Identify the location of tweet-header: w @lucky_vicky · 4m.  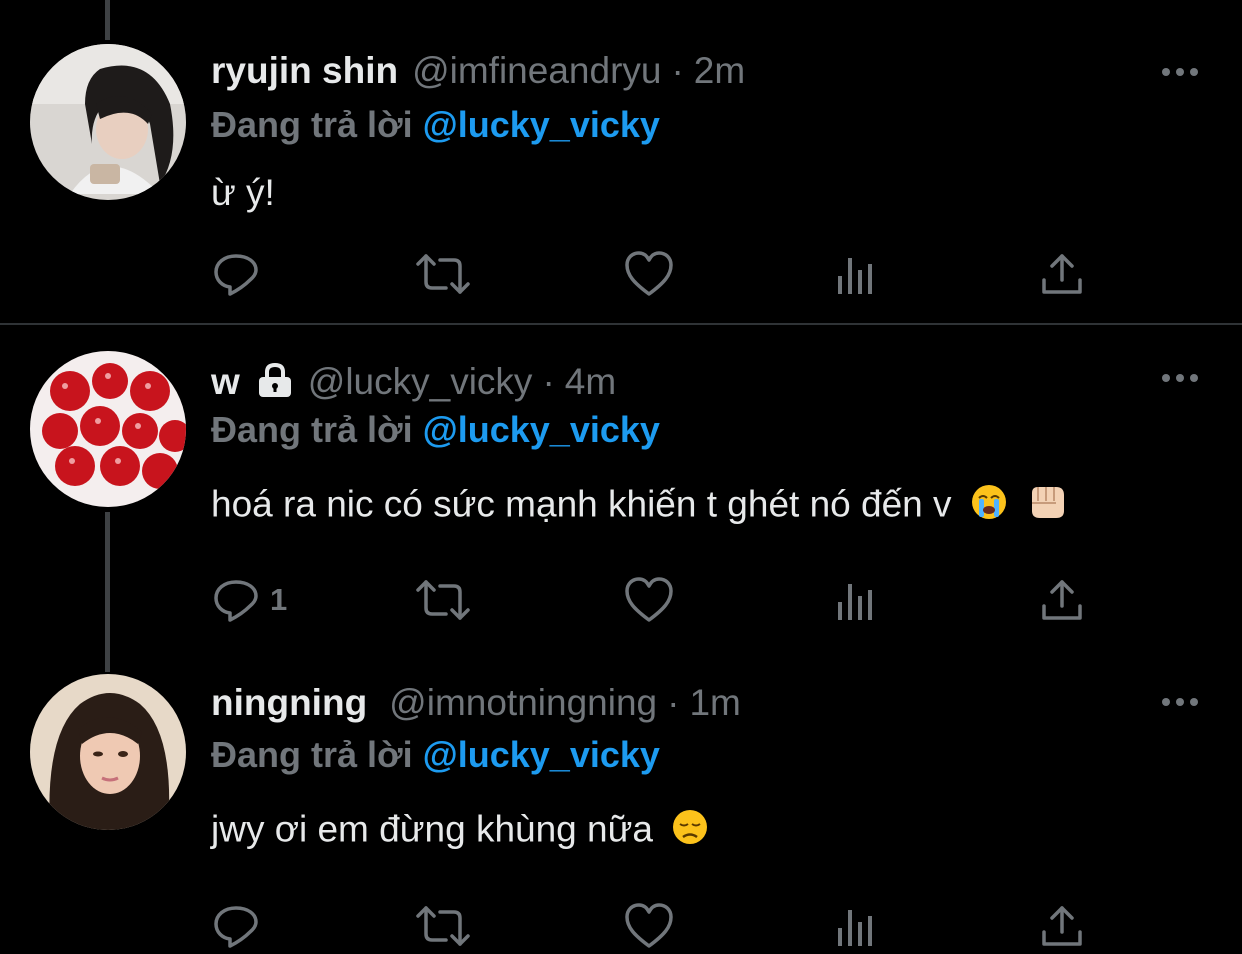
(413, 380).